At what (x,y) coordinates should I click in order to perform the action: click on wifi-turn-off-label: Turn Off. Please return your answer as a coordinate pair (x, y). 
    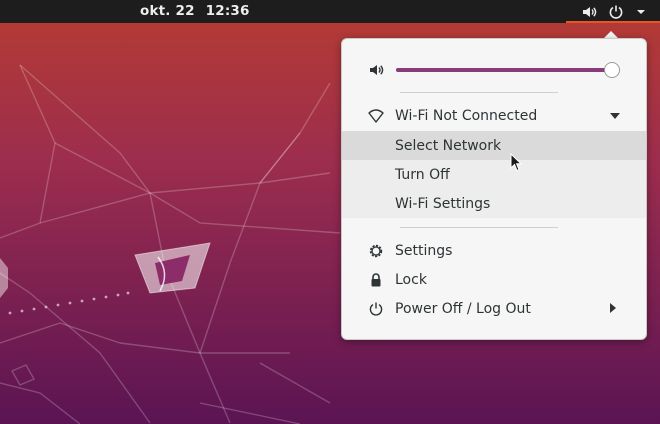
    Looking at the image, I should click on (422, 174).